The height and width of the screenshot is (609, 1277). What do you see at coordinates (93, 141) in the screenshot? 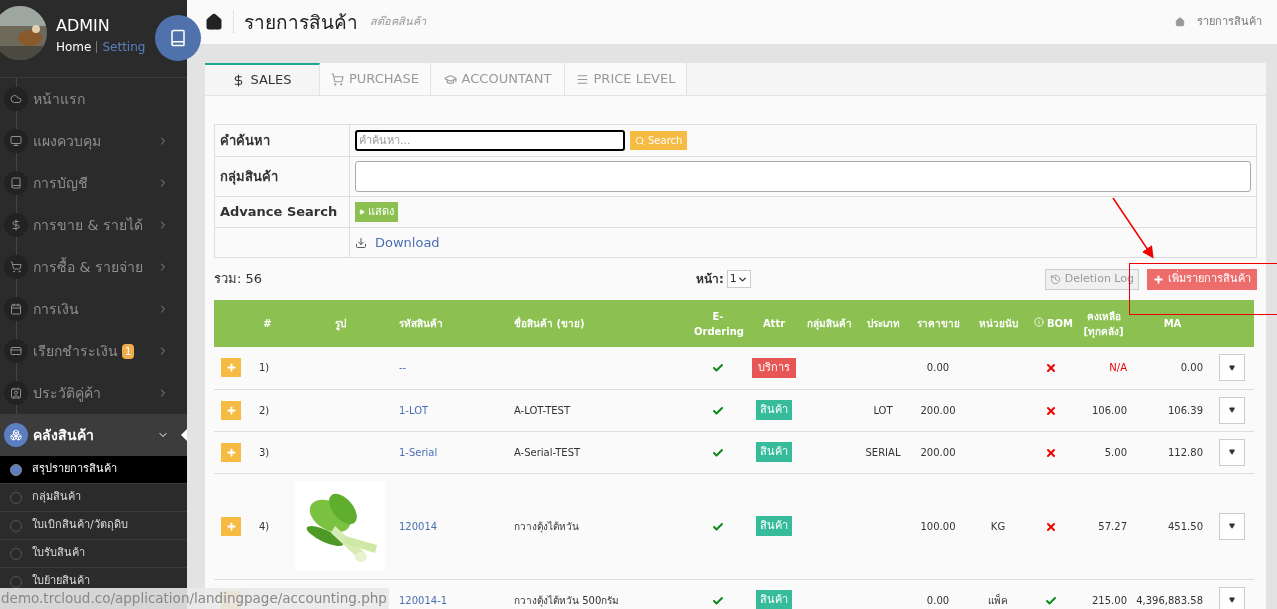
I see `sidebar-item: แผงควบคุม` at bounding box center [93, 141].